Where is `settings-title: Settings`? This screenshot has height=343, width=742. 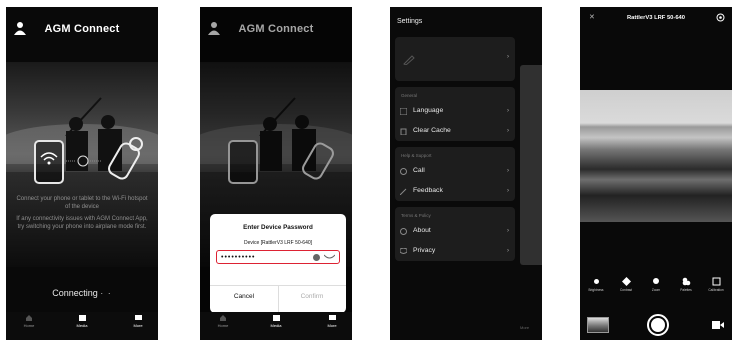 settings-title: Settings is located at coordinates (410, 21).